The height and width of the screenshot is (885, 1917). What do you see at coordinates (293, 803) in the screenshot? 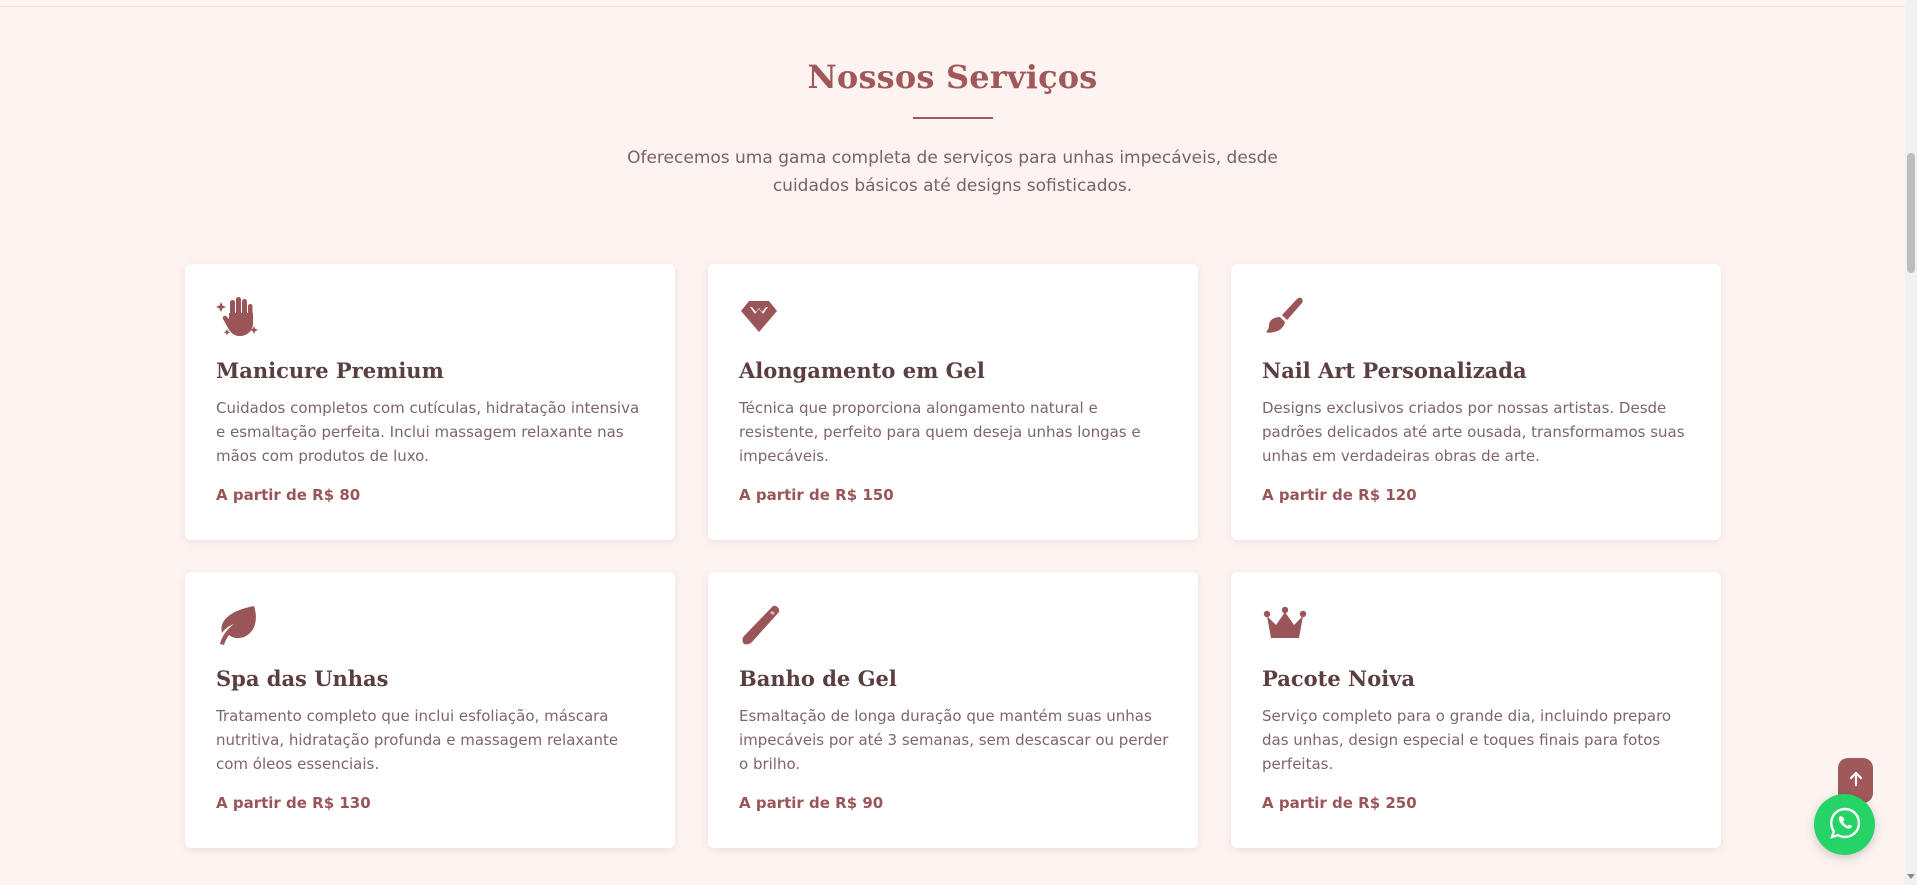
I see `service-price: A partir de R$ 130` at bounding box center [293, 803].